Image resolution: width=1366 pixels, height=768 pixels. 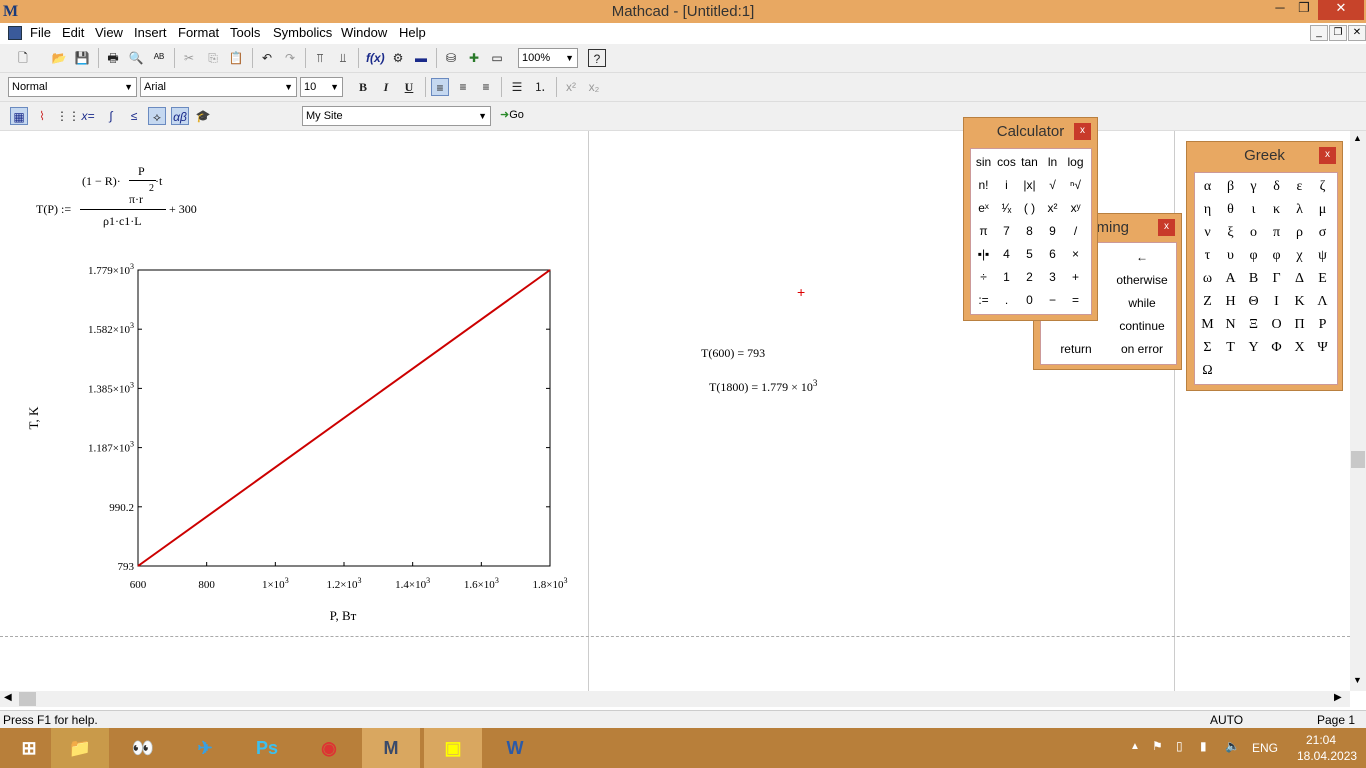 What do you see at coordinates (29, 748) in the screenshot?
I see `start-button: ⊞` at bounding box center [29, 748].